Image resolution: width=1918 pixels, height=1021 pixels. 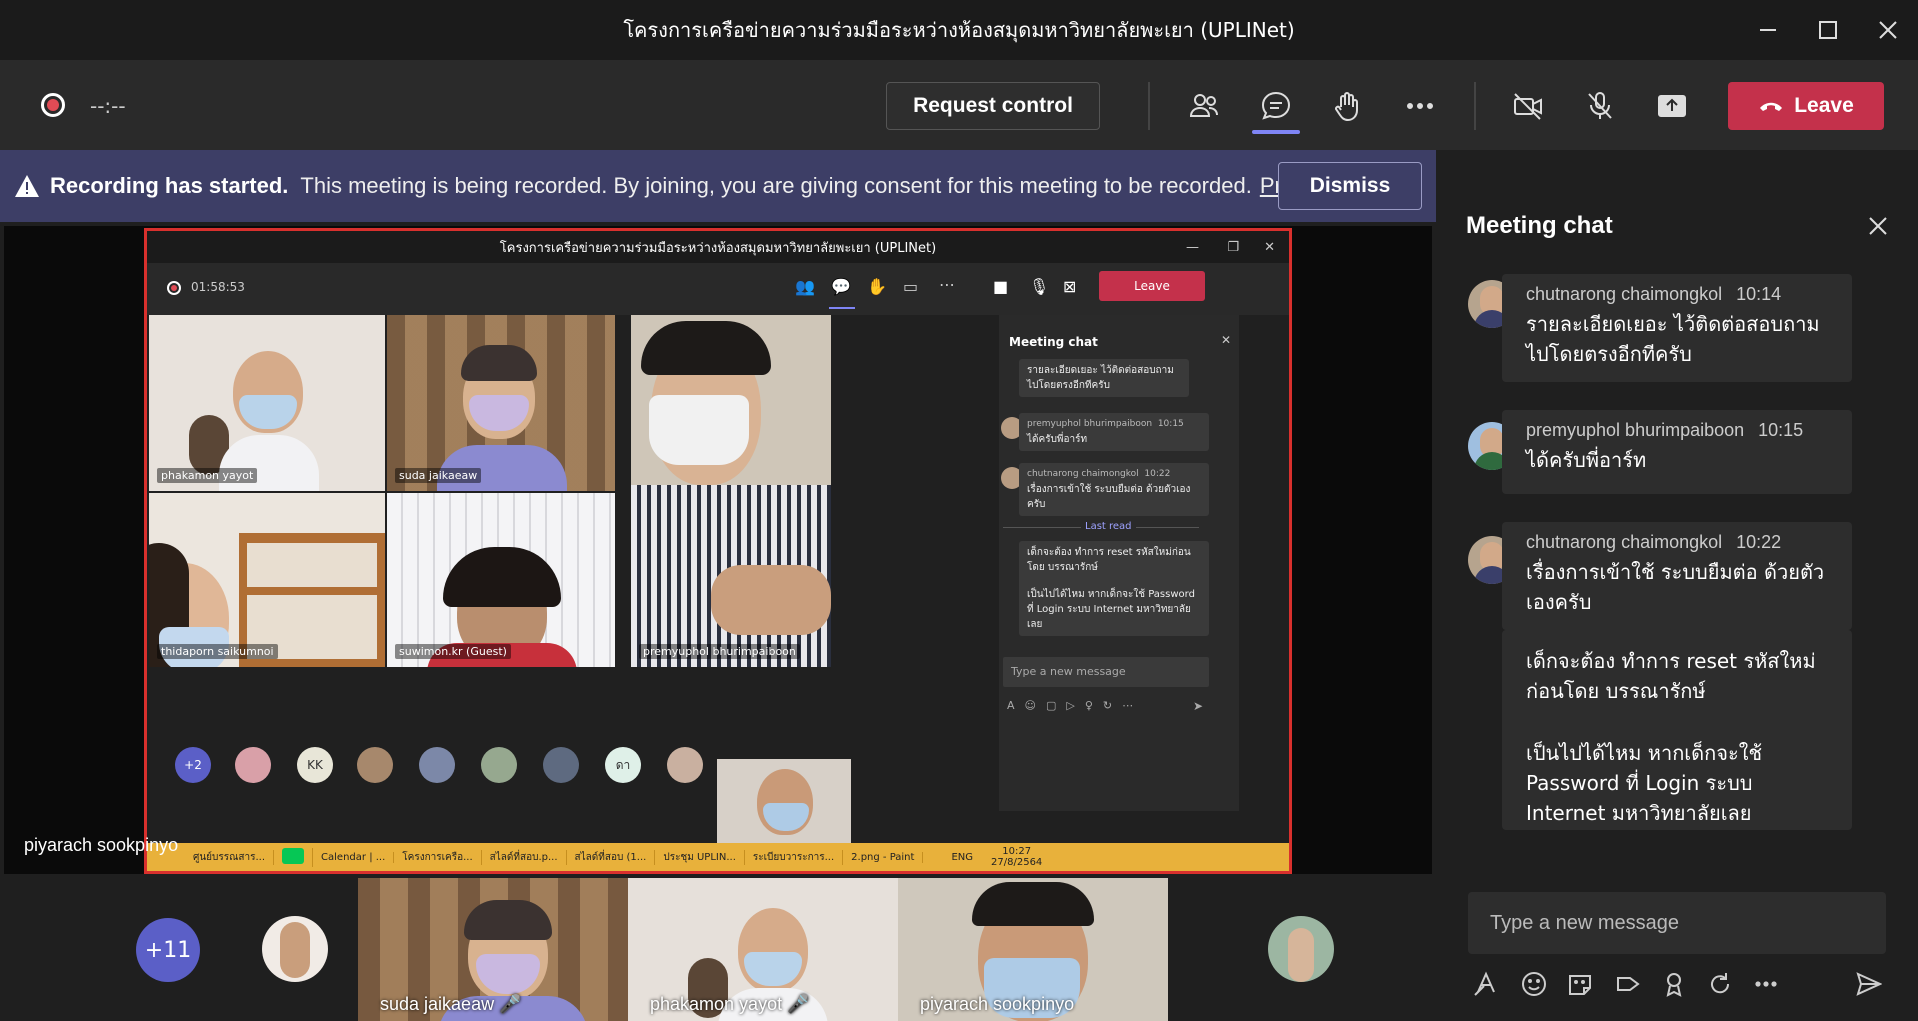 I want to click on request-control-button: Request control, so click(x=993, y=106).